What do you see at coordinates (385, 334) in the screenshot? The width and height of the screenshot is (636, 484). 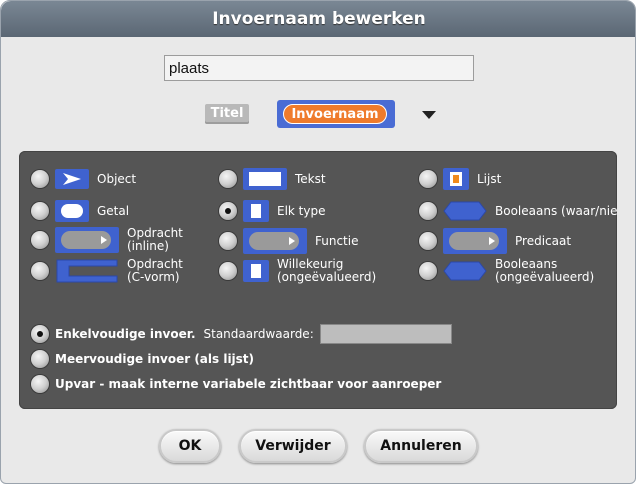 I see `default-value-field` at bounding box center [385, 334].